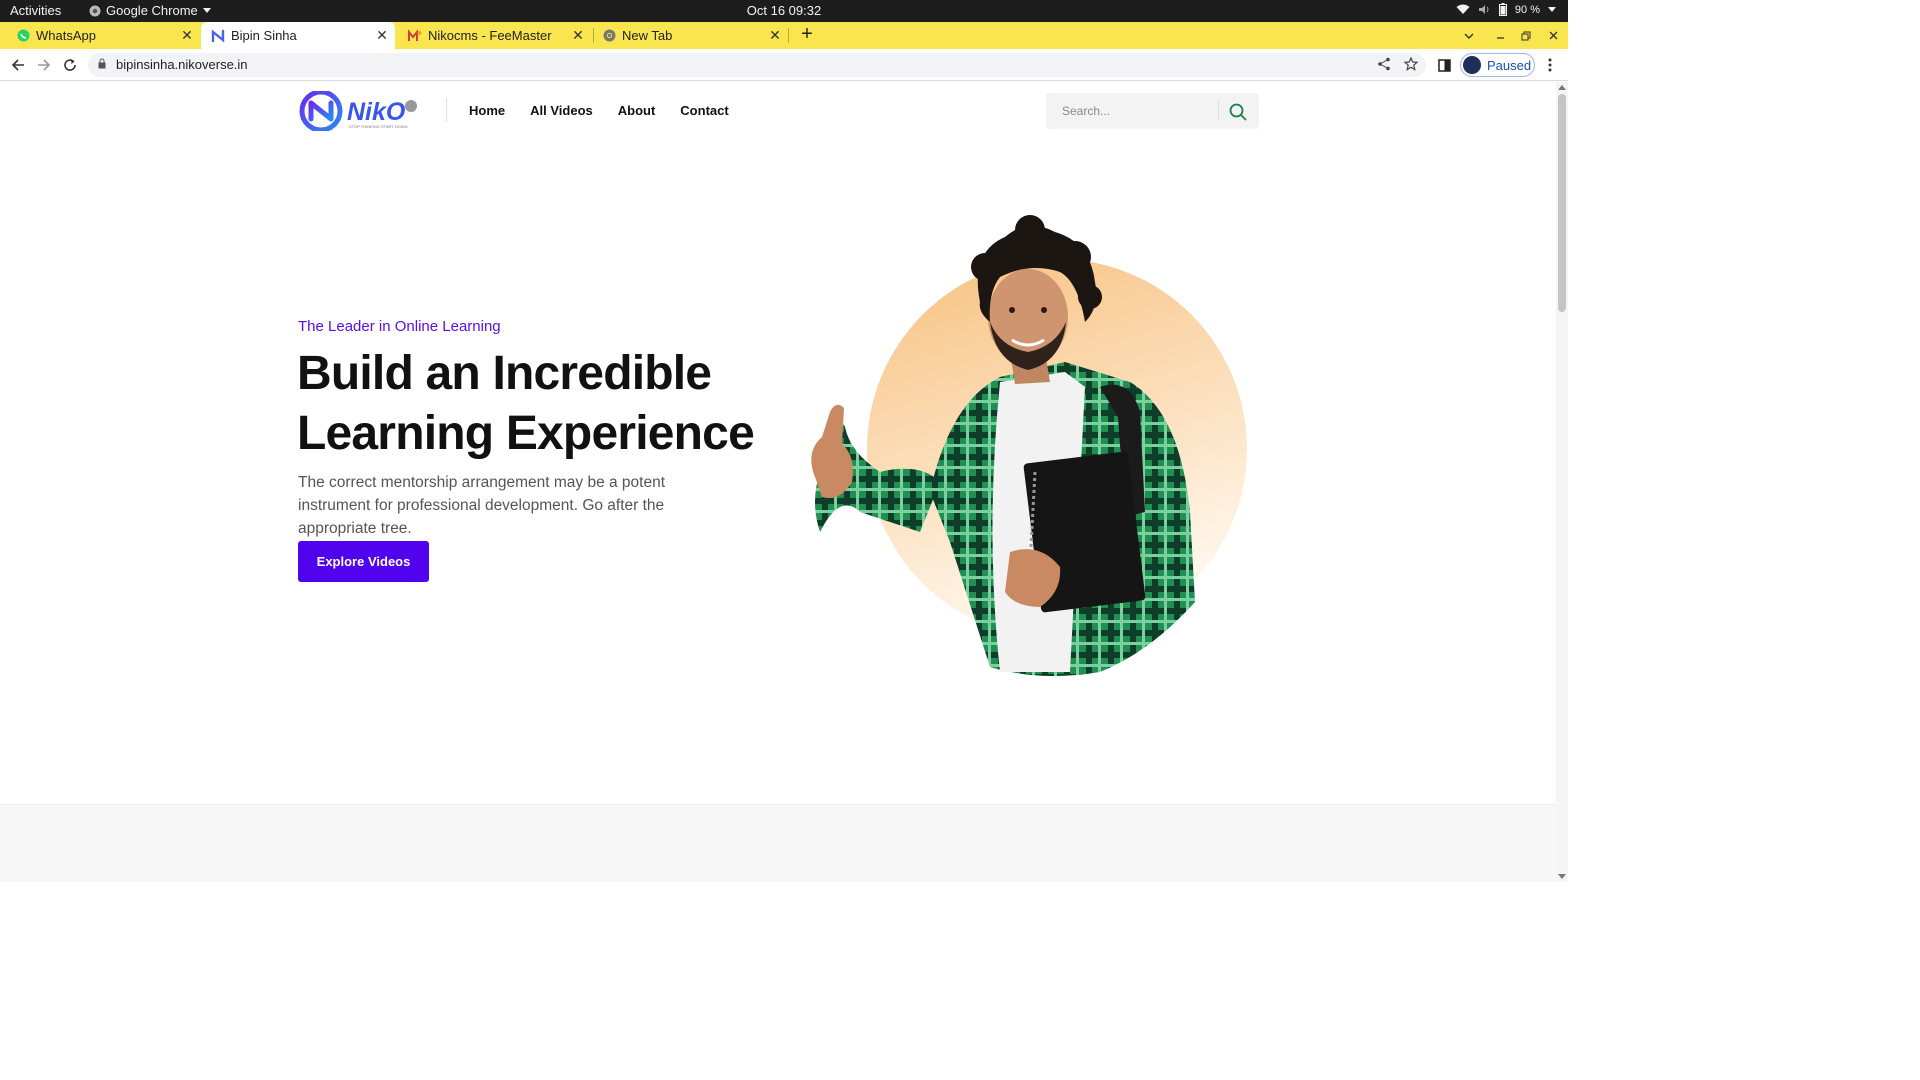  Describe the element at coordinates (378, 126) in the screenshot. I see `logo-tagline: STOP THINKING START DOING` at that location.